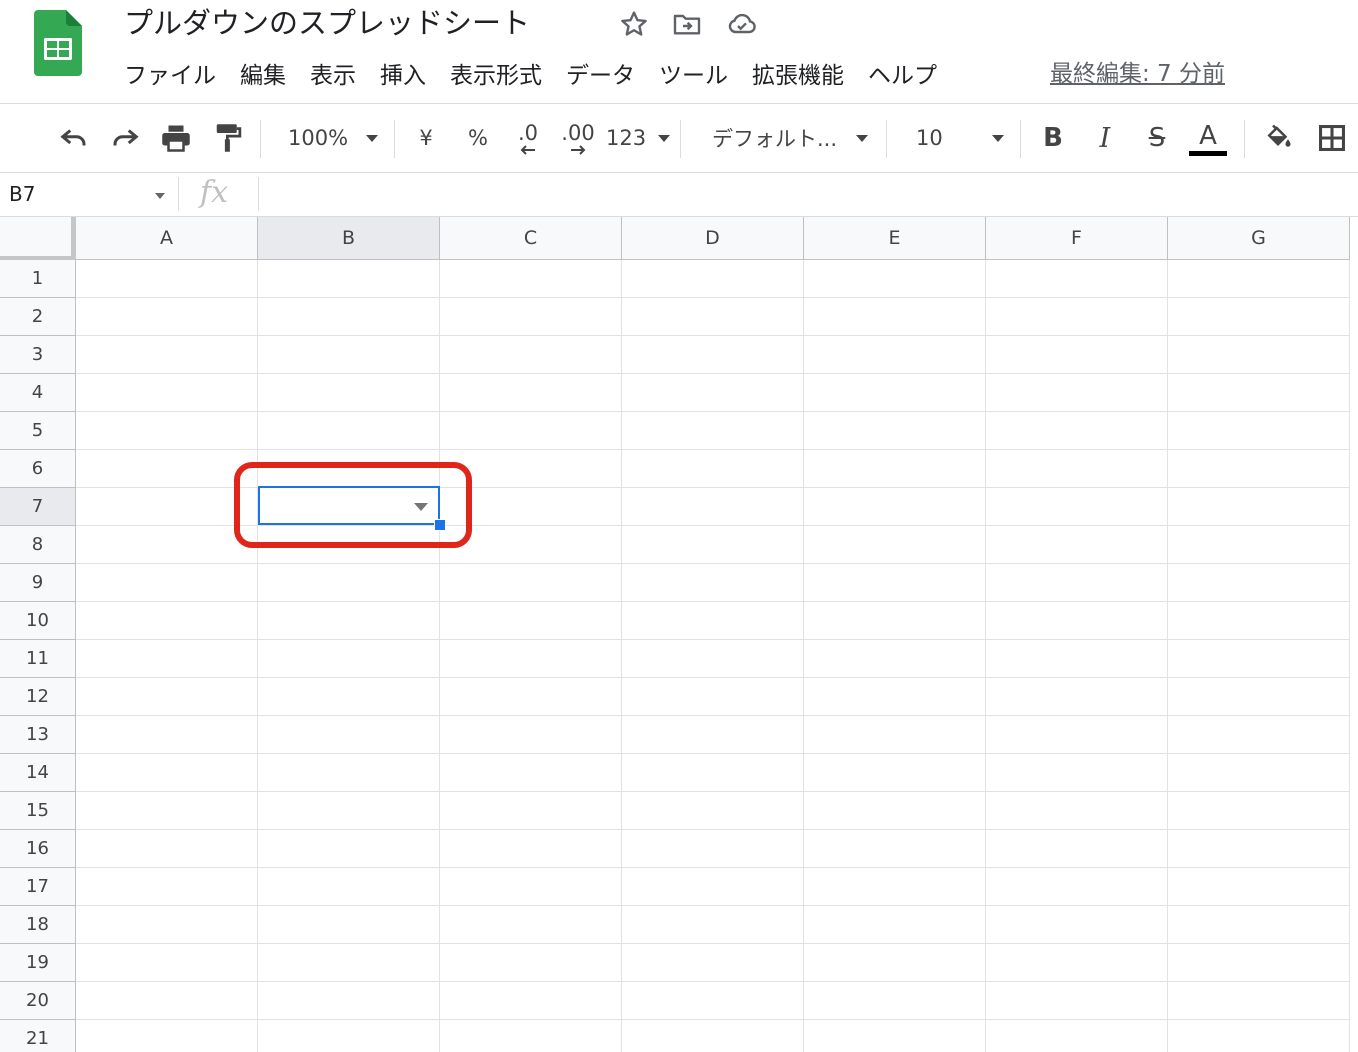 Image resolution: width=1358 pixels, height=1052 pixels. What do you see at coordinates (167, 279) in the screenshot?
I see `cell-a1` at bounding box center [167, 279].